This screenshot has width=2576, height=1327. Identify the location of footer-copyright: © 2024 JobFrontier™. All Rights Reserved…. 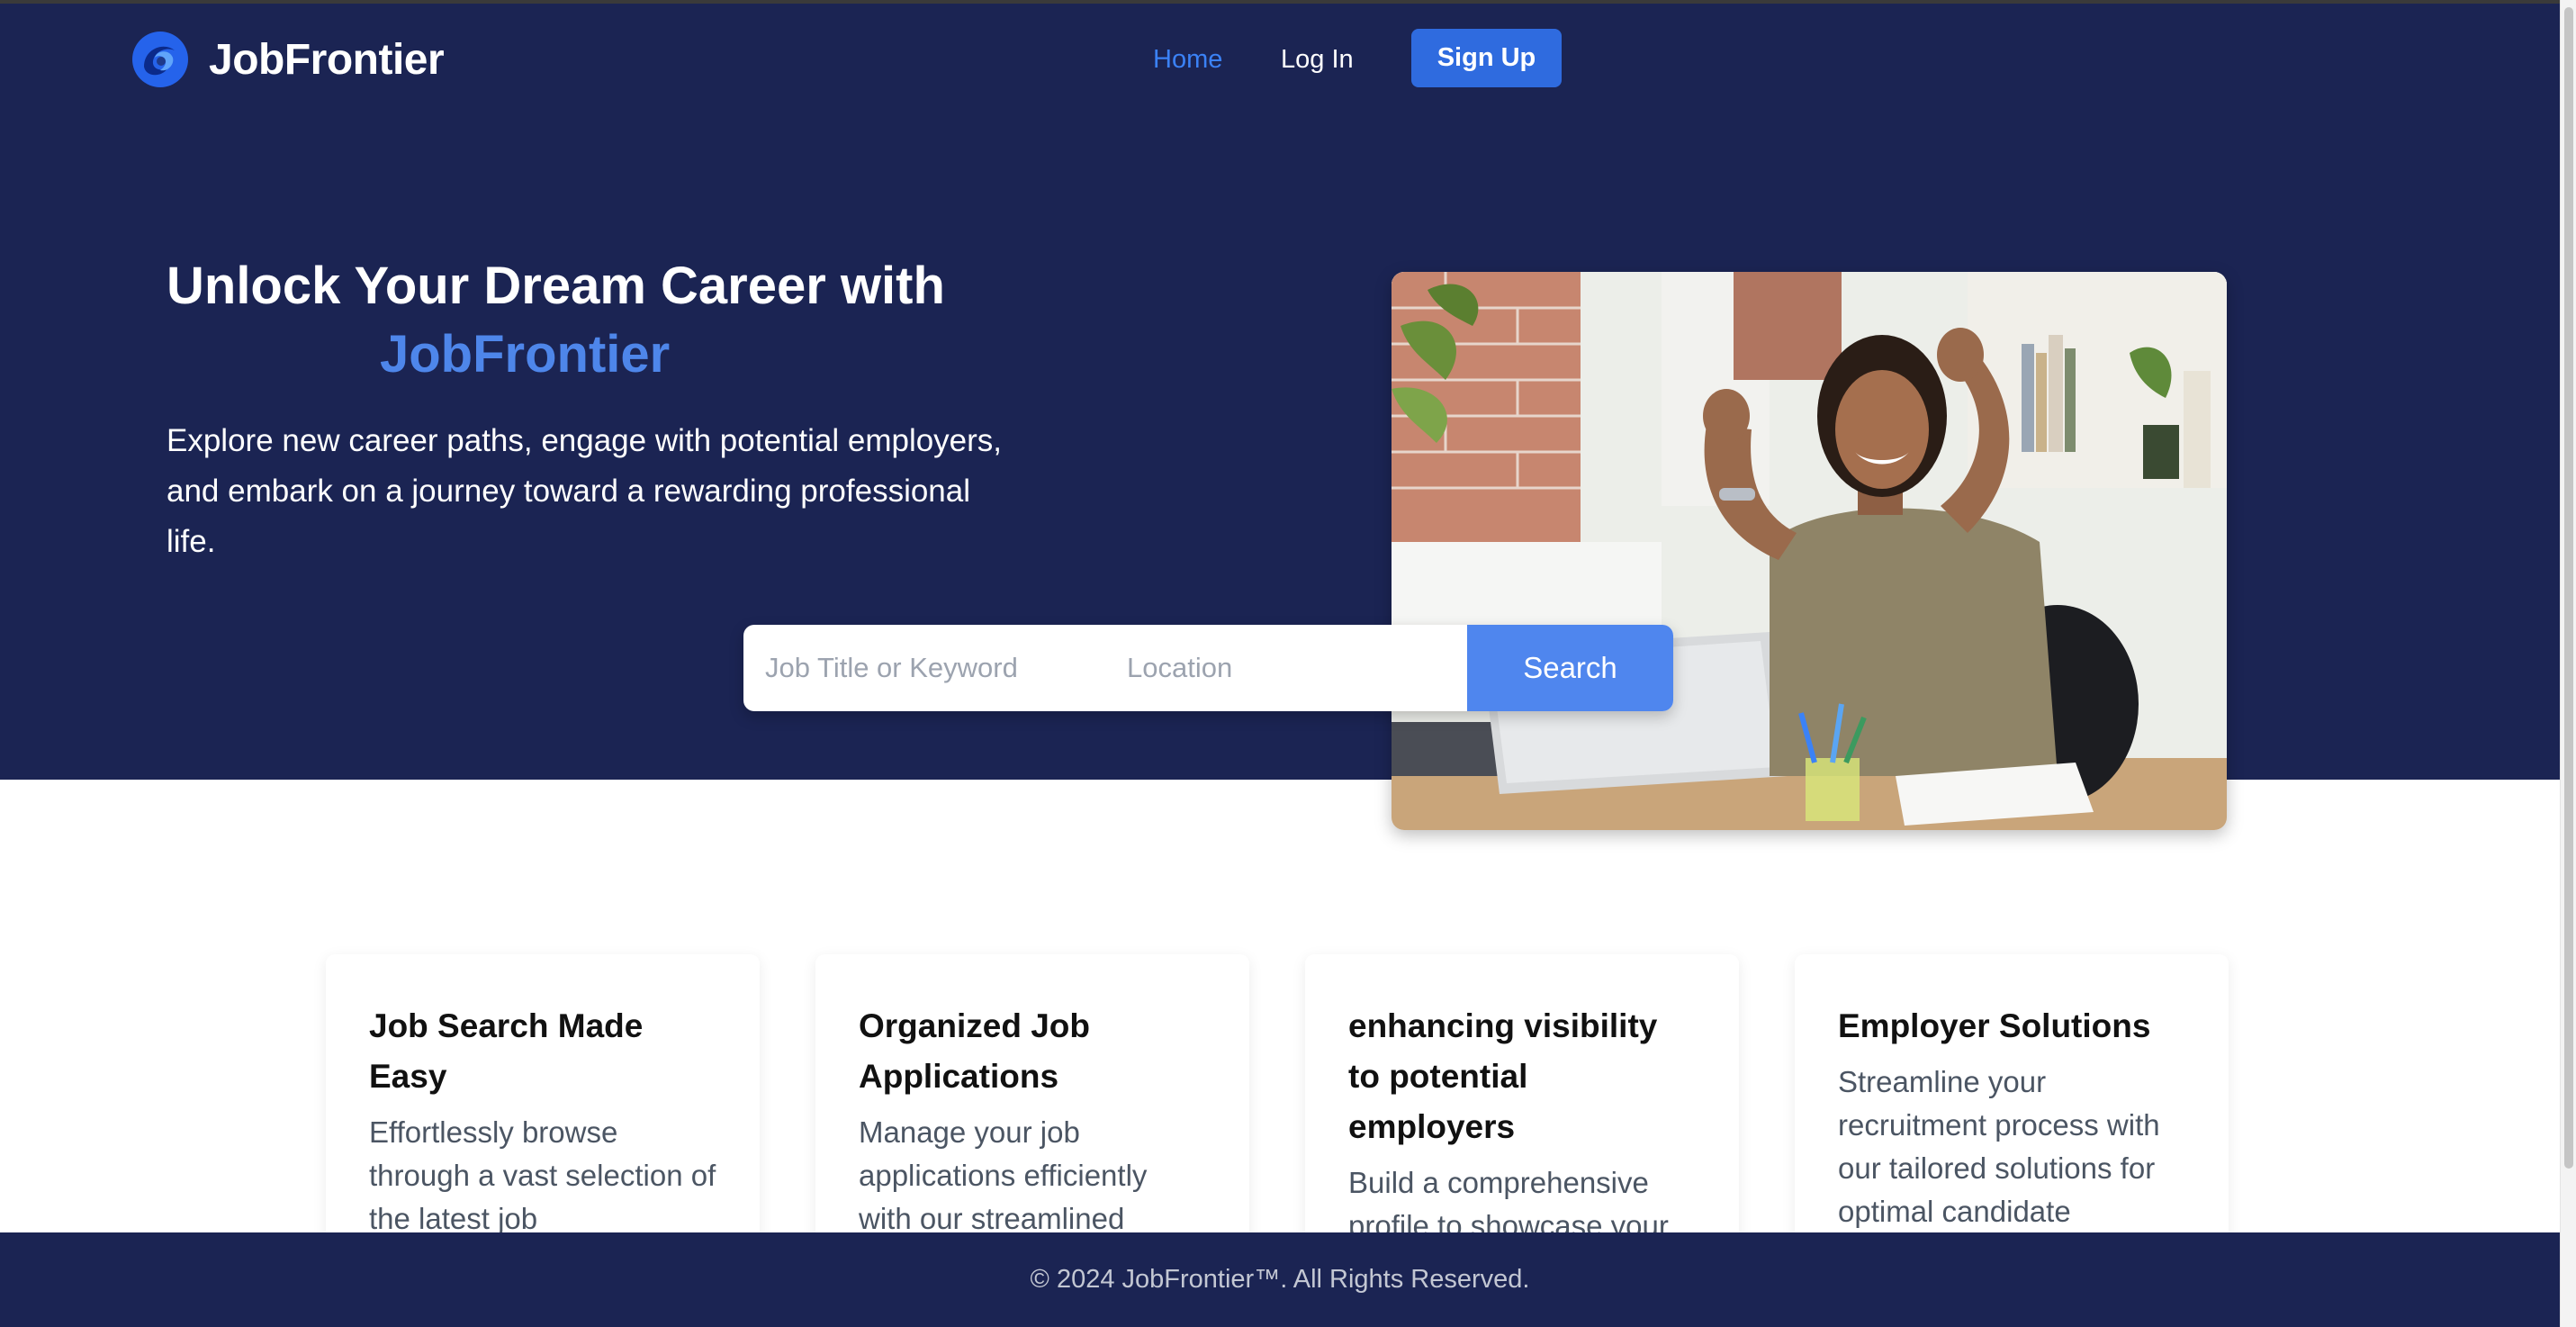
(1280, 1279).